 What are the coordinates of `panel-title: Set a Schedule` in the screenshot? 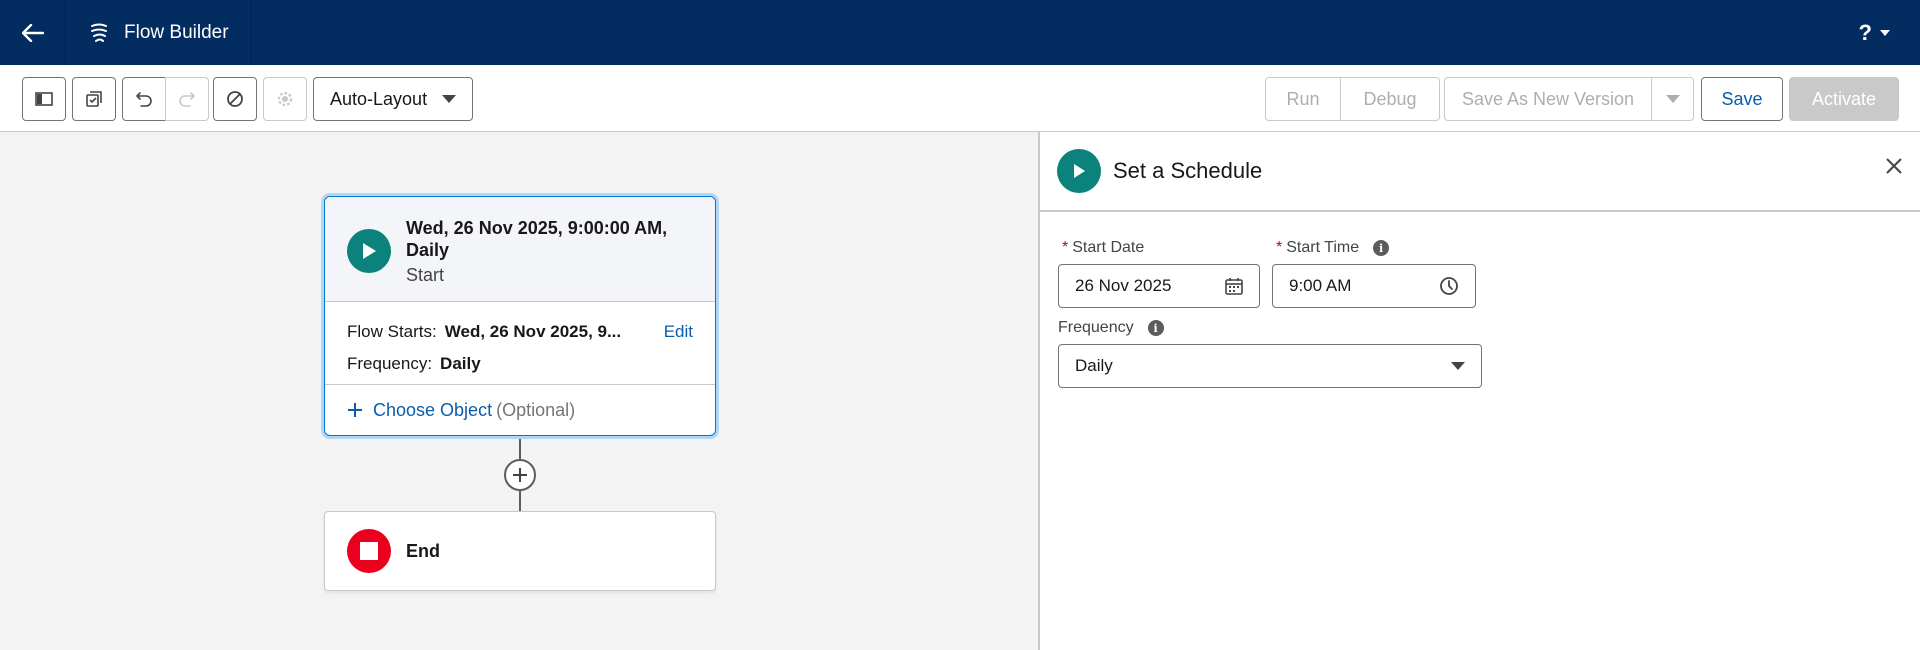 It's located at (1188, 170).